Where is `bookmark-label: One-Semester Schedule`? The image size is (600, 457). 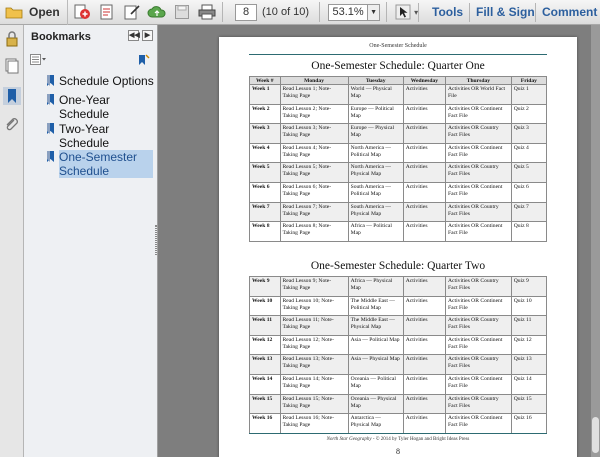 bookmark-label: One-Semester Schedule is located at coordinates (106, 164).